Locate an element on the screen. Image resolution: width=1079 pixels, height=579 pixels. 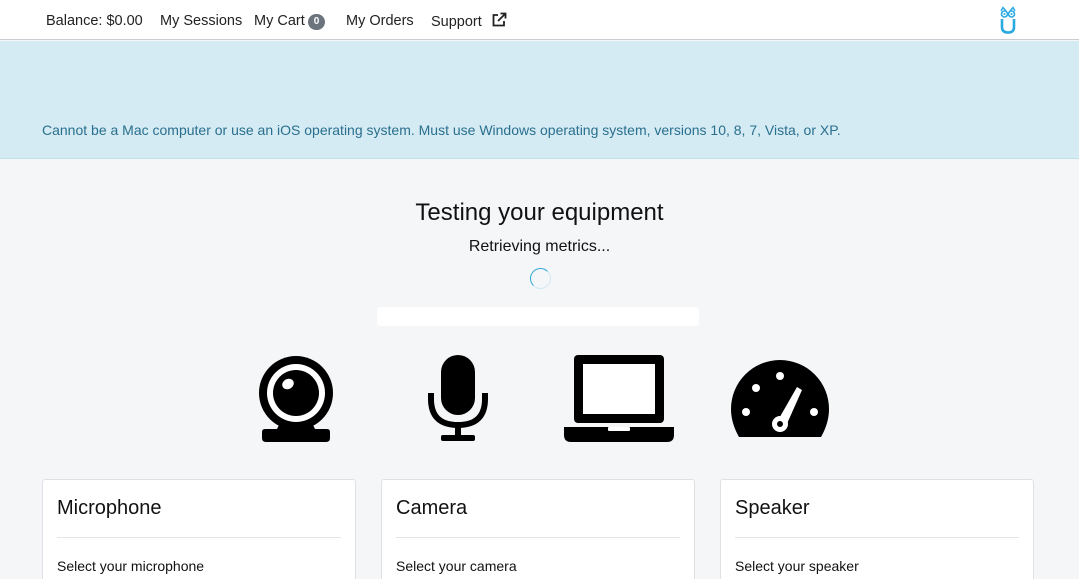
my-sessions-link: My Sessions is located at coordinates (201, 21).